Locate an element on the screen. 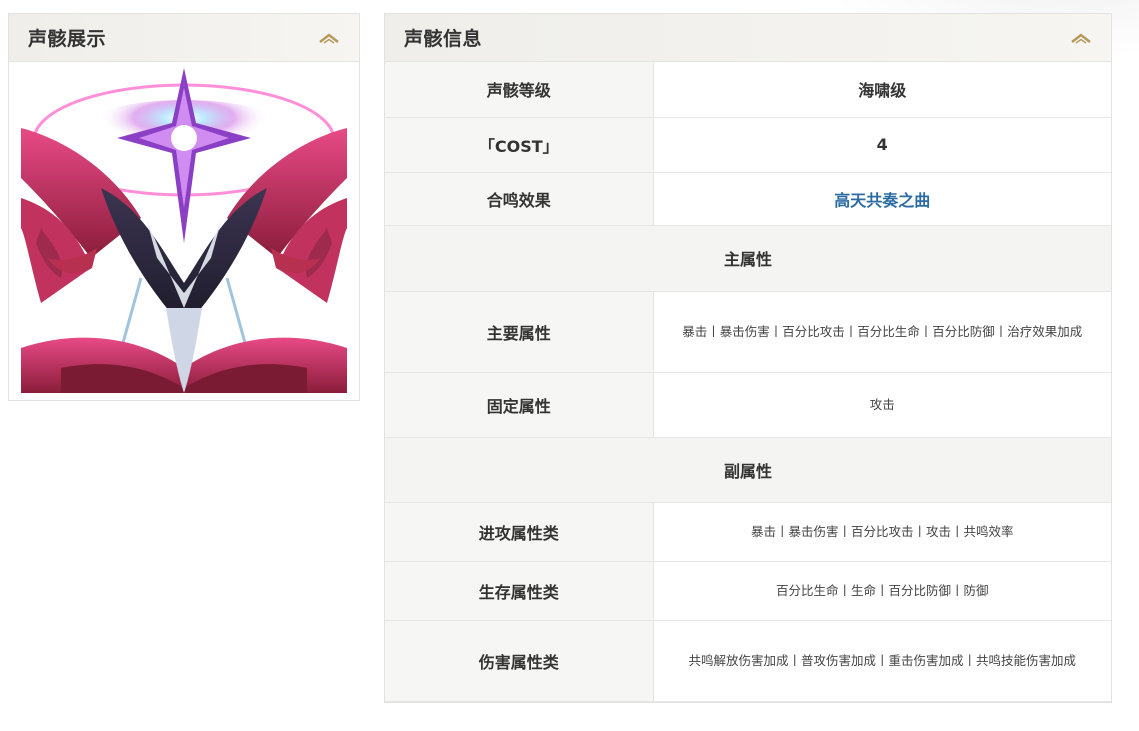 The height and width of the screenshot is (731, 1139). table-row: 主要属性 暴击丨暴击伤害丨百分比攻击丨百分比生命丨百分比防御丨治疗效果加成 is located at coordinates (748, 331).